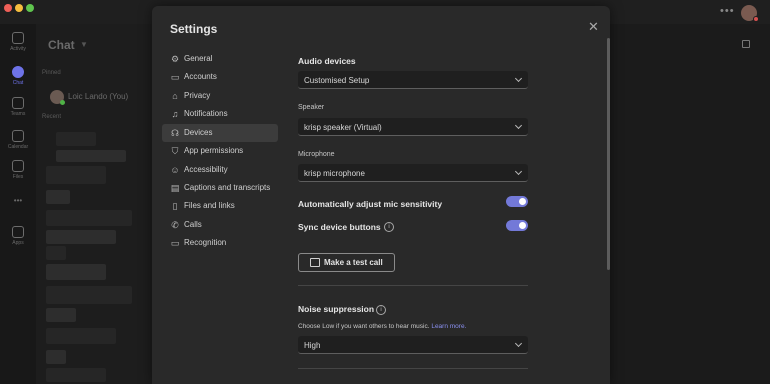 This screenshot has height=384, width=770. Describe the element at coordinates (18, 147) in the screenshot. I see `rail-label: Calendar` at that location.